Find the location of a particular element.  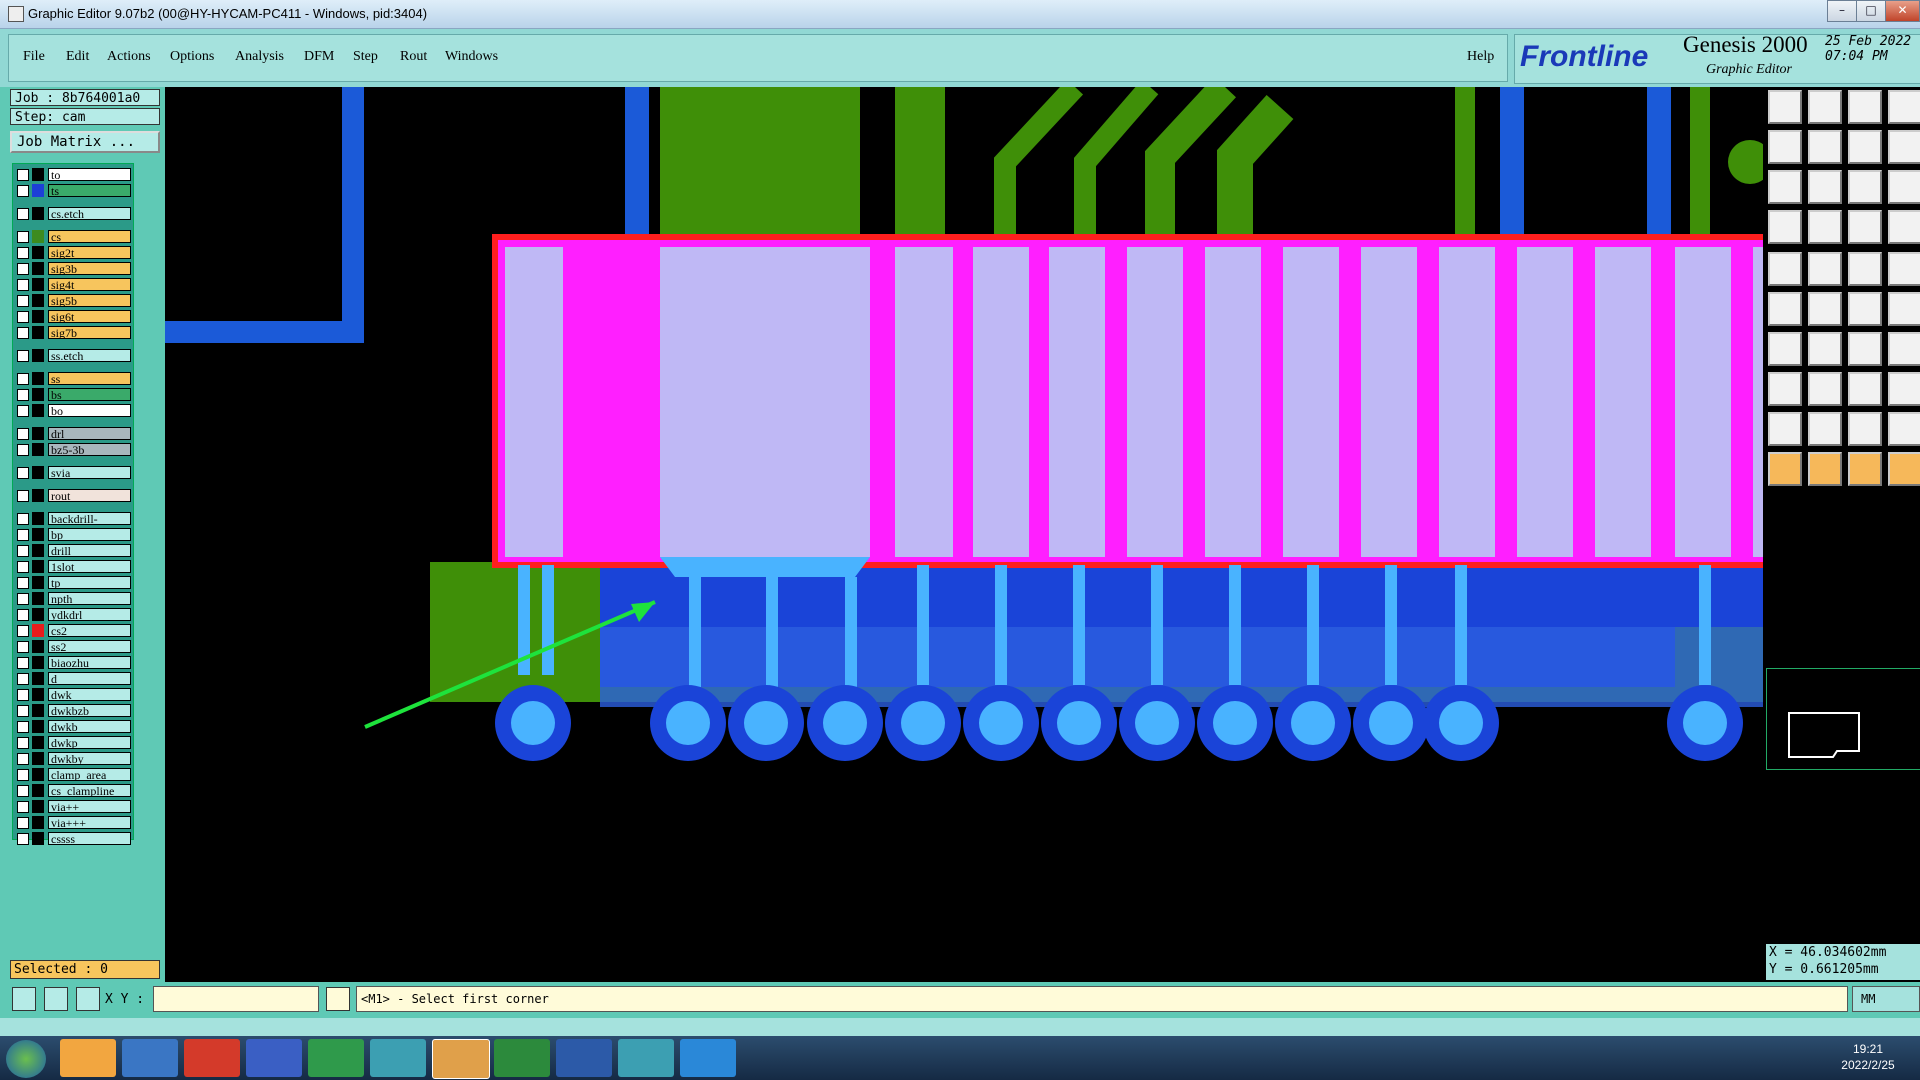

layer-name: via+++ is located at coordinates (89, 822).